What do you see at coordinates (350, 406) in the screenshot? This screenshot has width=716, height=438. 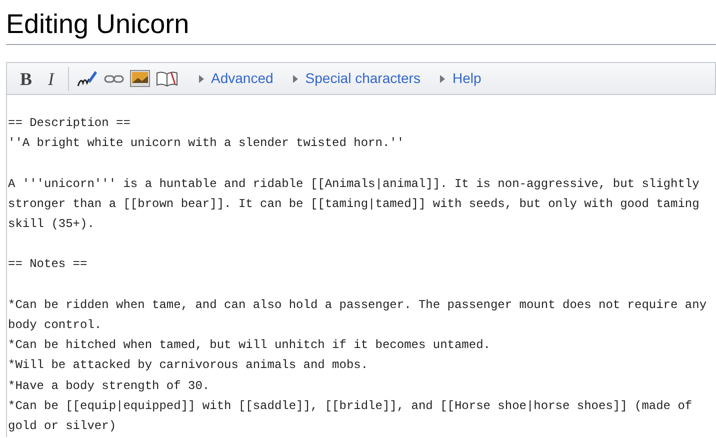 I see `wikitext-line: *Can be [[equip|equipped]] with [[saddle]], [[bridle]], and [[Horse shoe|horse shoes]] (made of` at bounding box center [350, 406].